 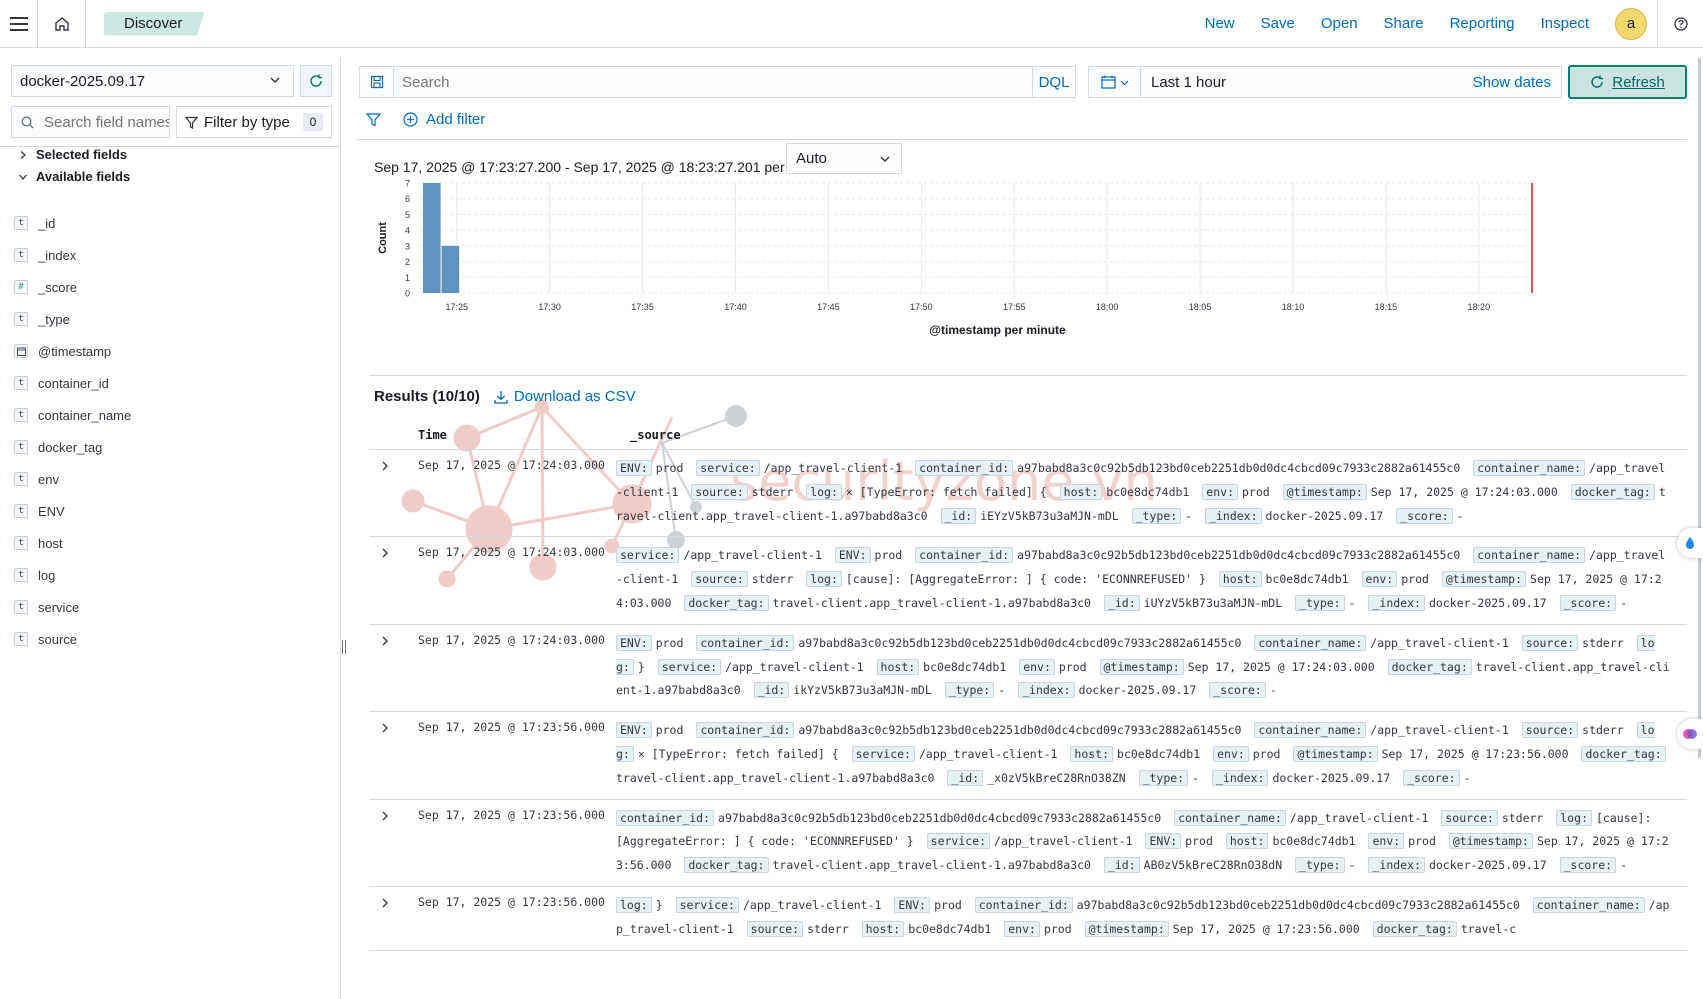 What do you see at coordinates (726, 602) in the screenshot?
I see `source-field-key: docker_tag:` at bounding box center [726, 602].